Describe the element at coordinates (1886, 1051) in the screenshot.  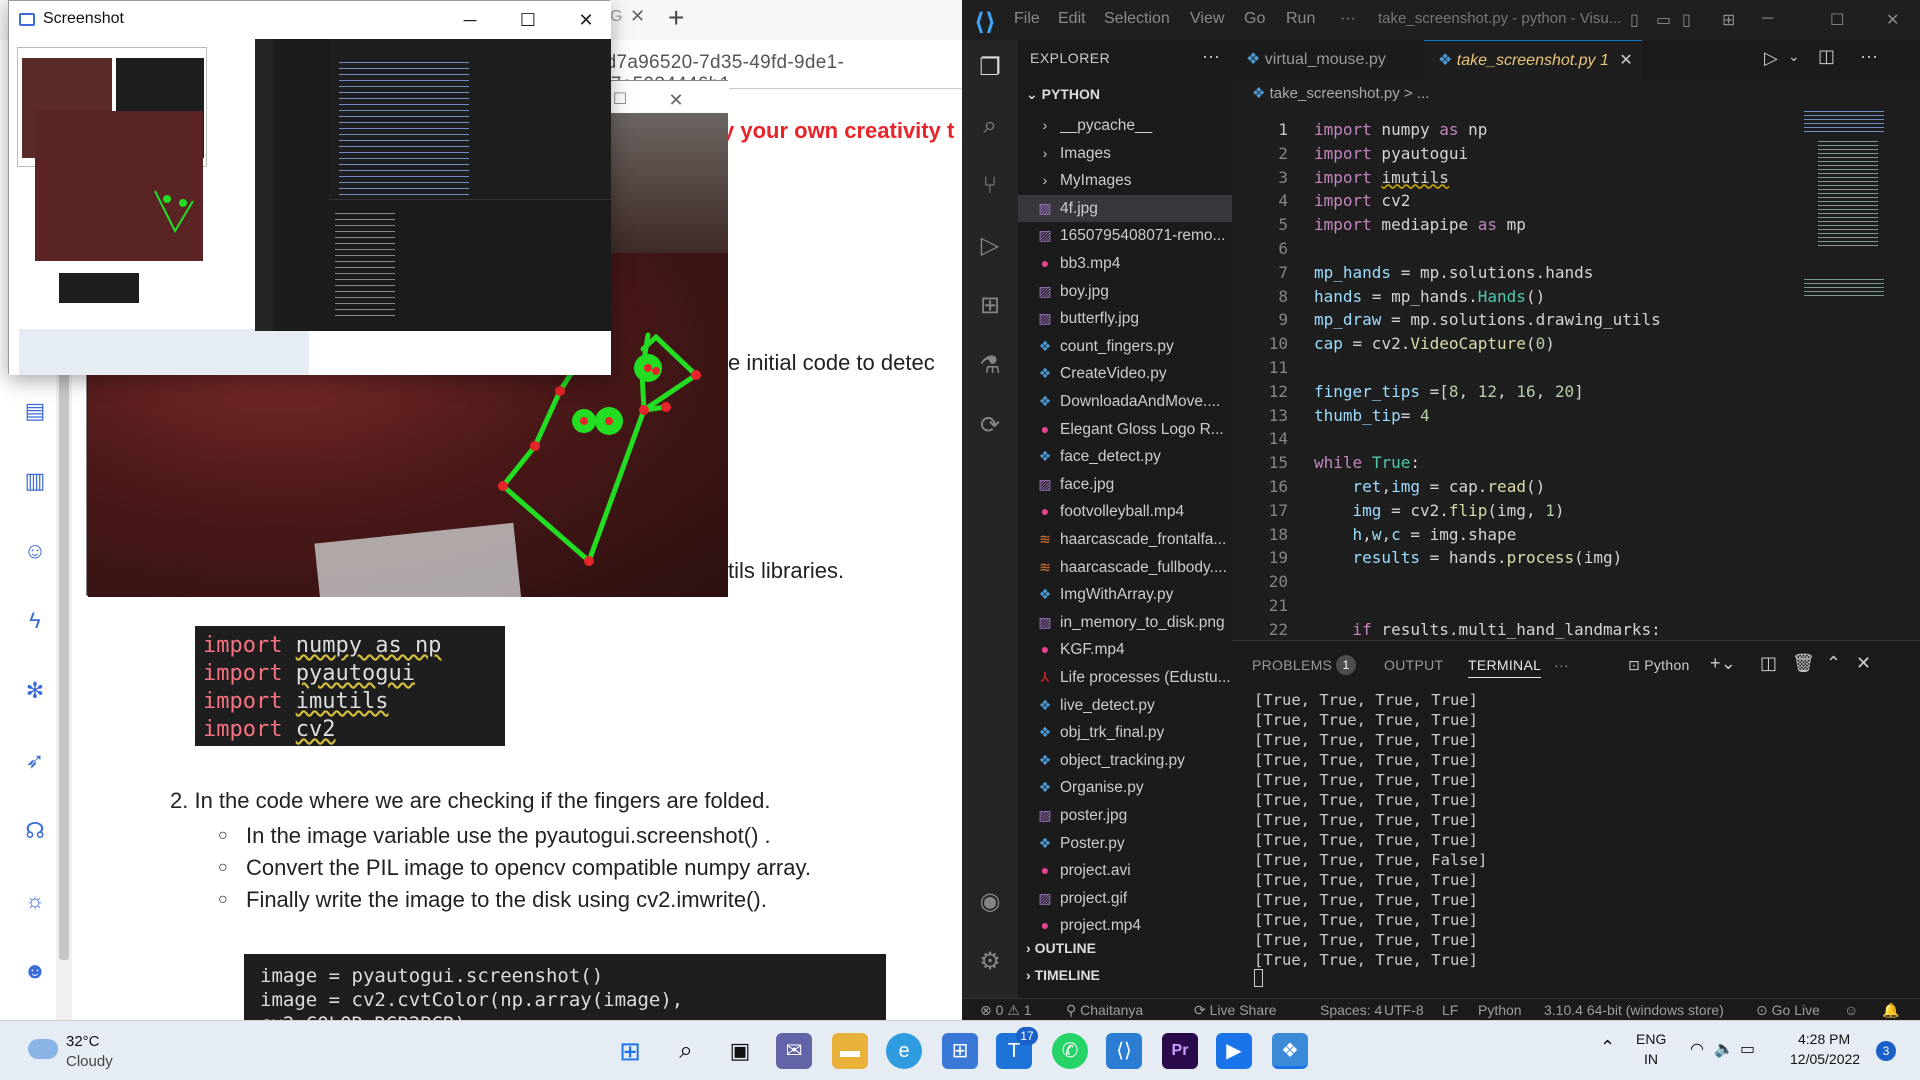
I see `notification-center-badge: 3` at that location.